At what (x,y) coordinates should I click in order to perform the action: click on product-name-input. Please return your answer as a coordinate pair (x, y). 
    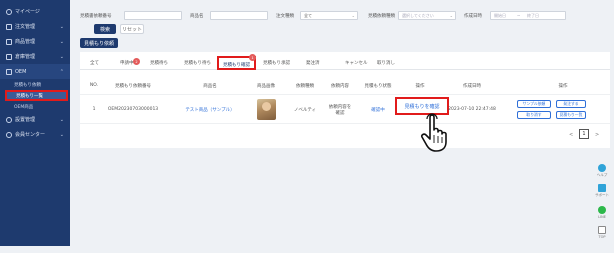
    Looking at the image, I should click on (239, 15).